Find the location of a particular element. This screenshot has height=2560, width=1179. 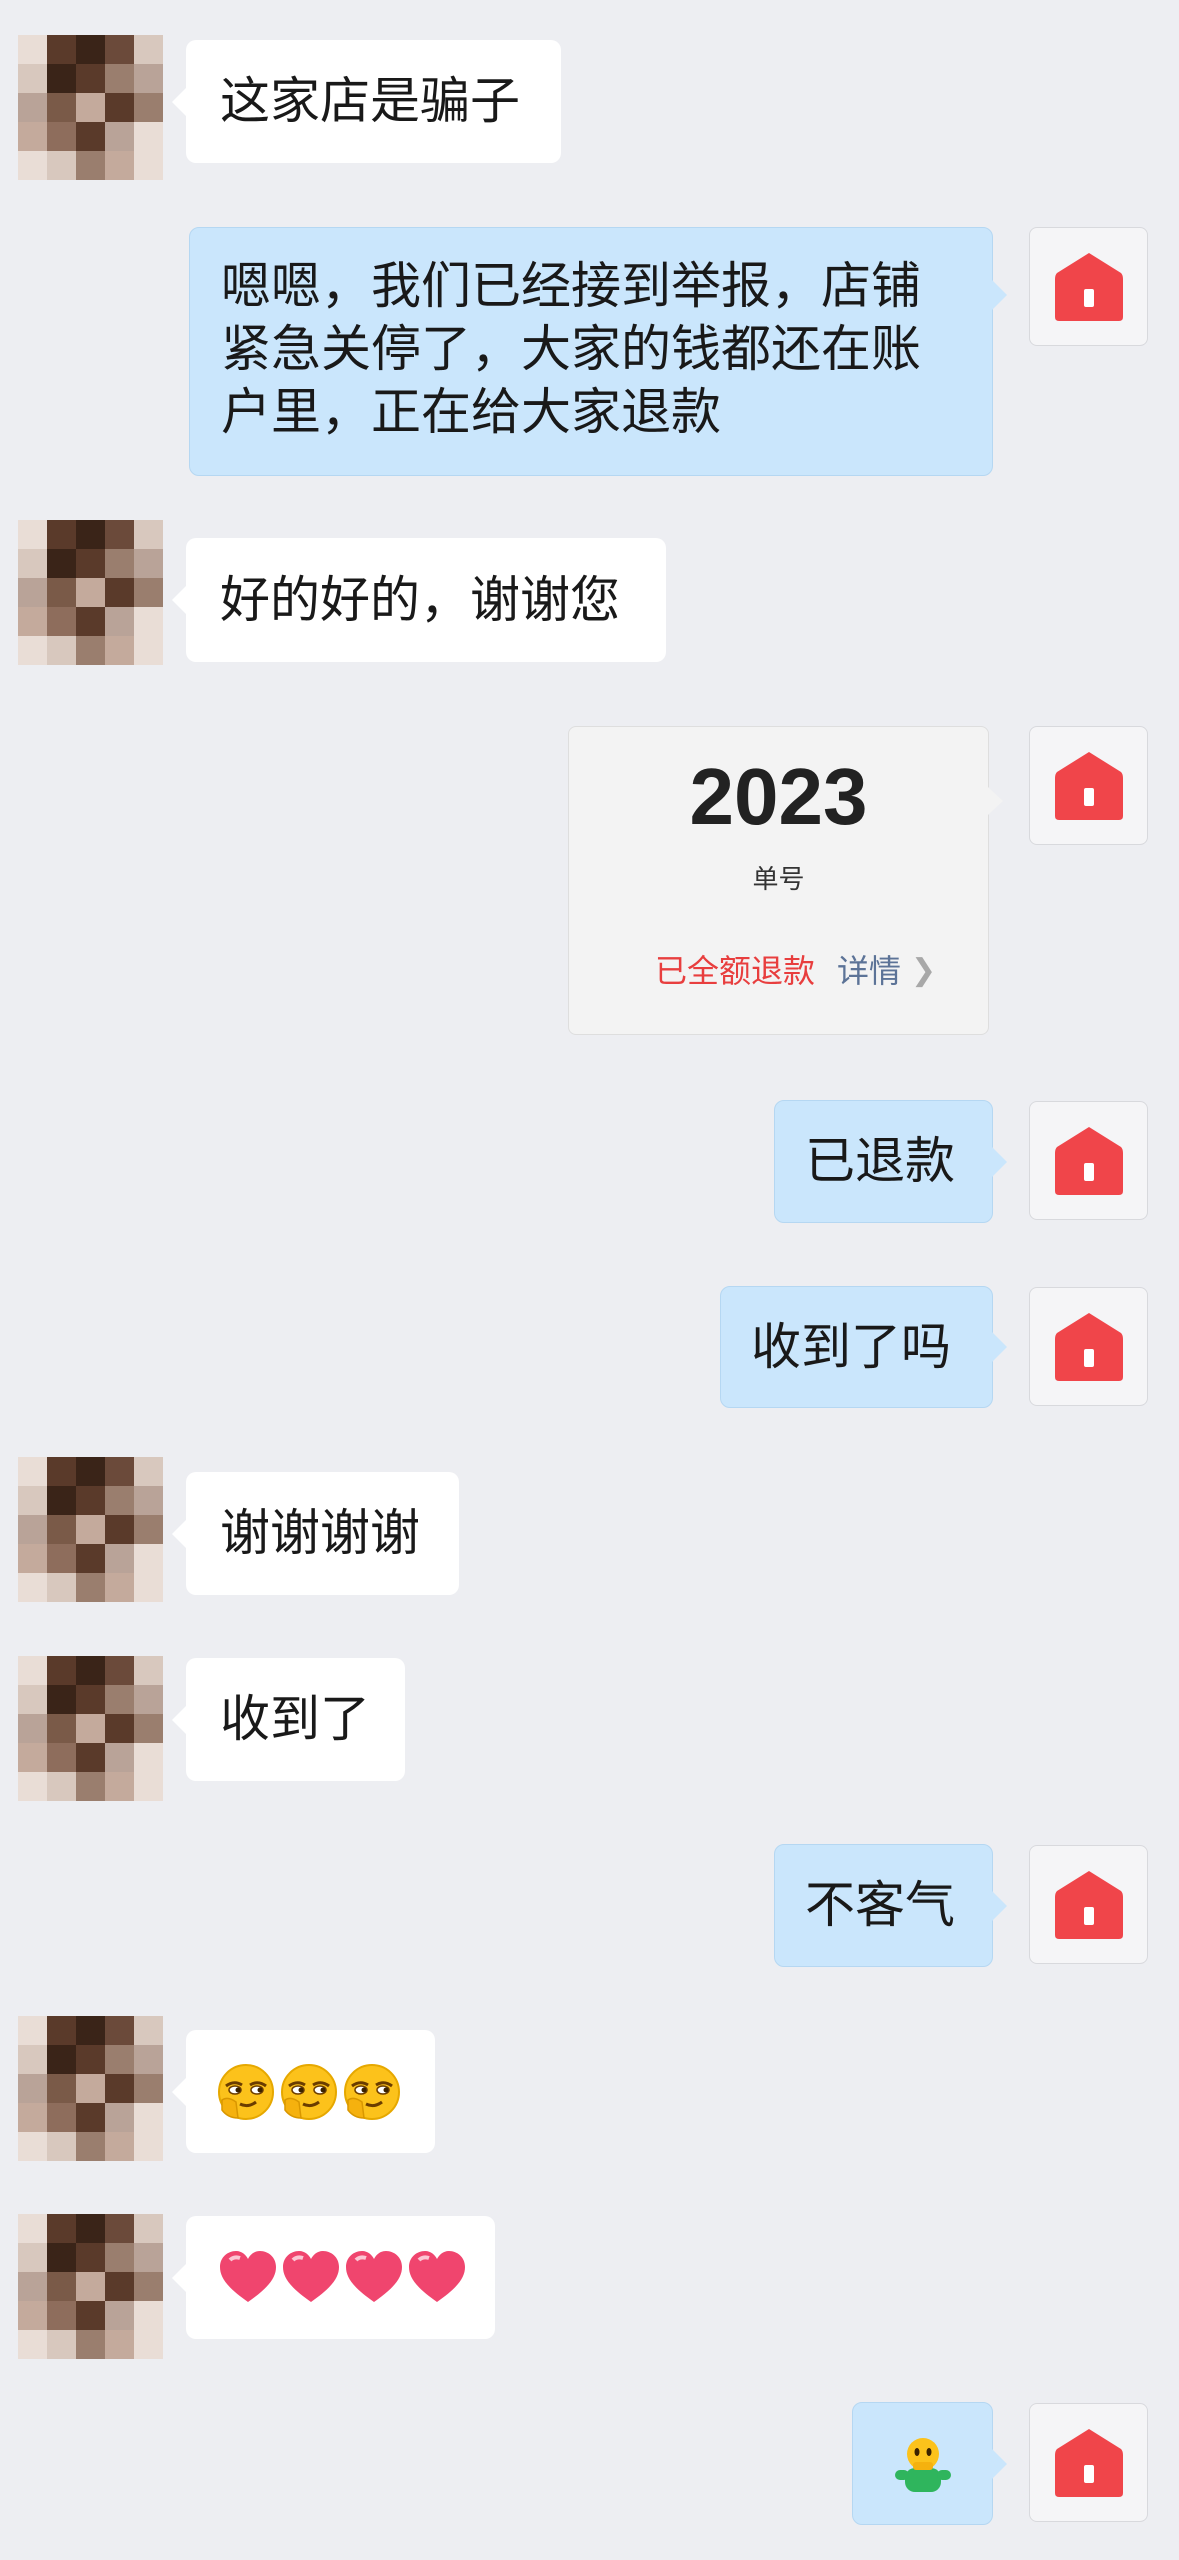

message-text: 不客气 is located at coordinates (880, 1905).